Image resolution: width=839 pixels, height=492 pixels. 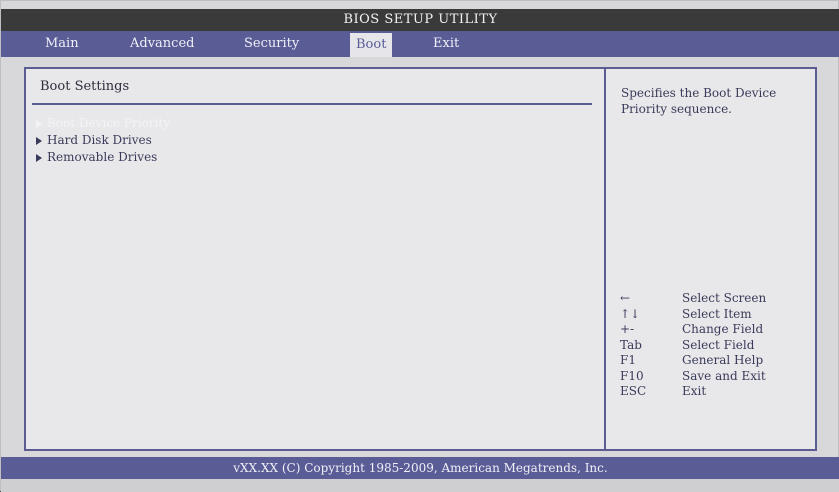 I want to click on tab-exit: Exit, so click(x=446, y=44).